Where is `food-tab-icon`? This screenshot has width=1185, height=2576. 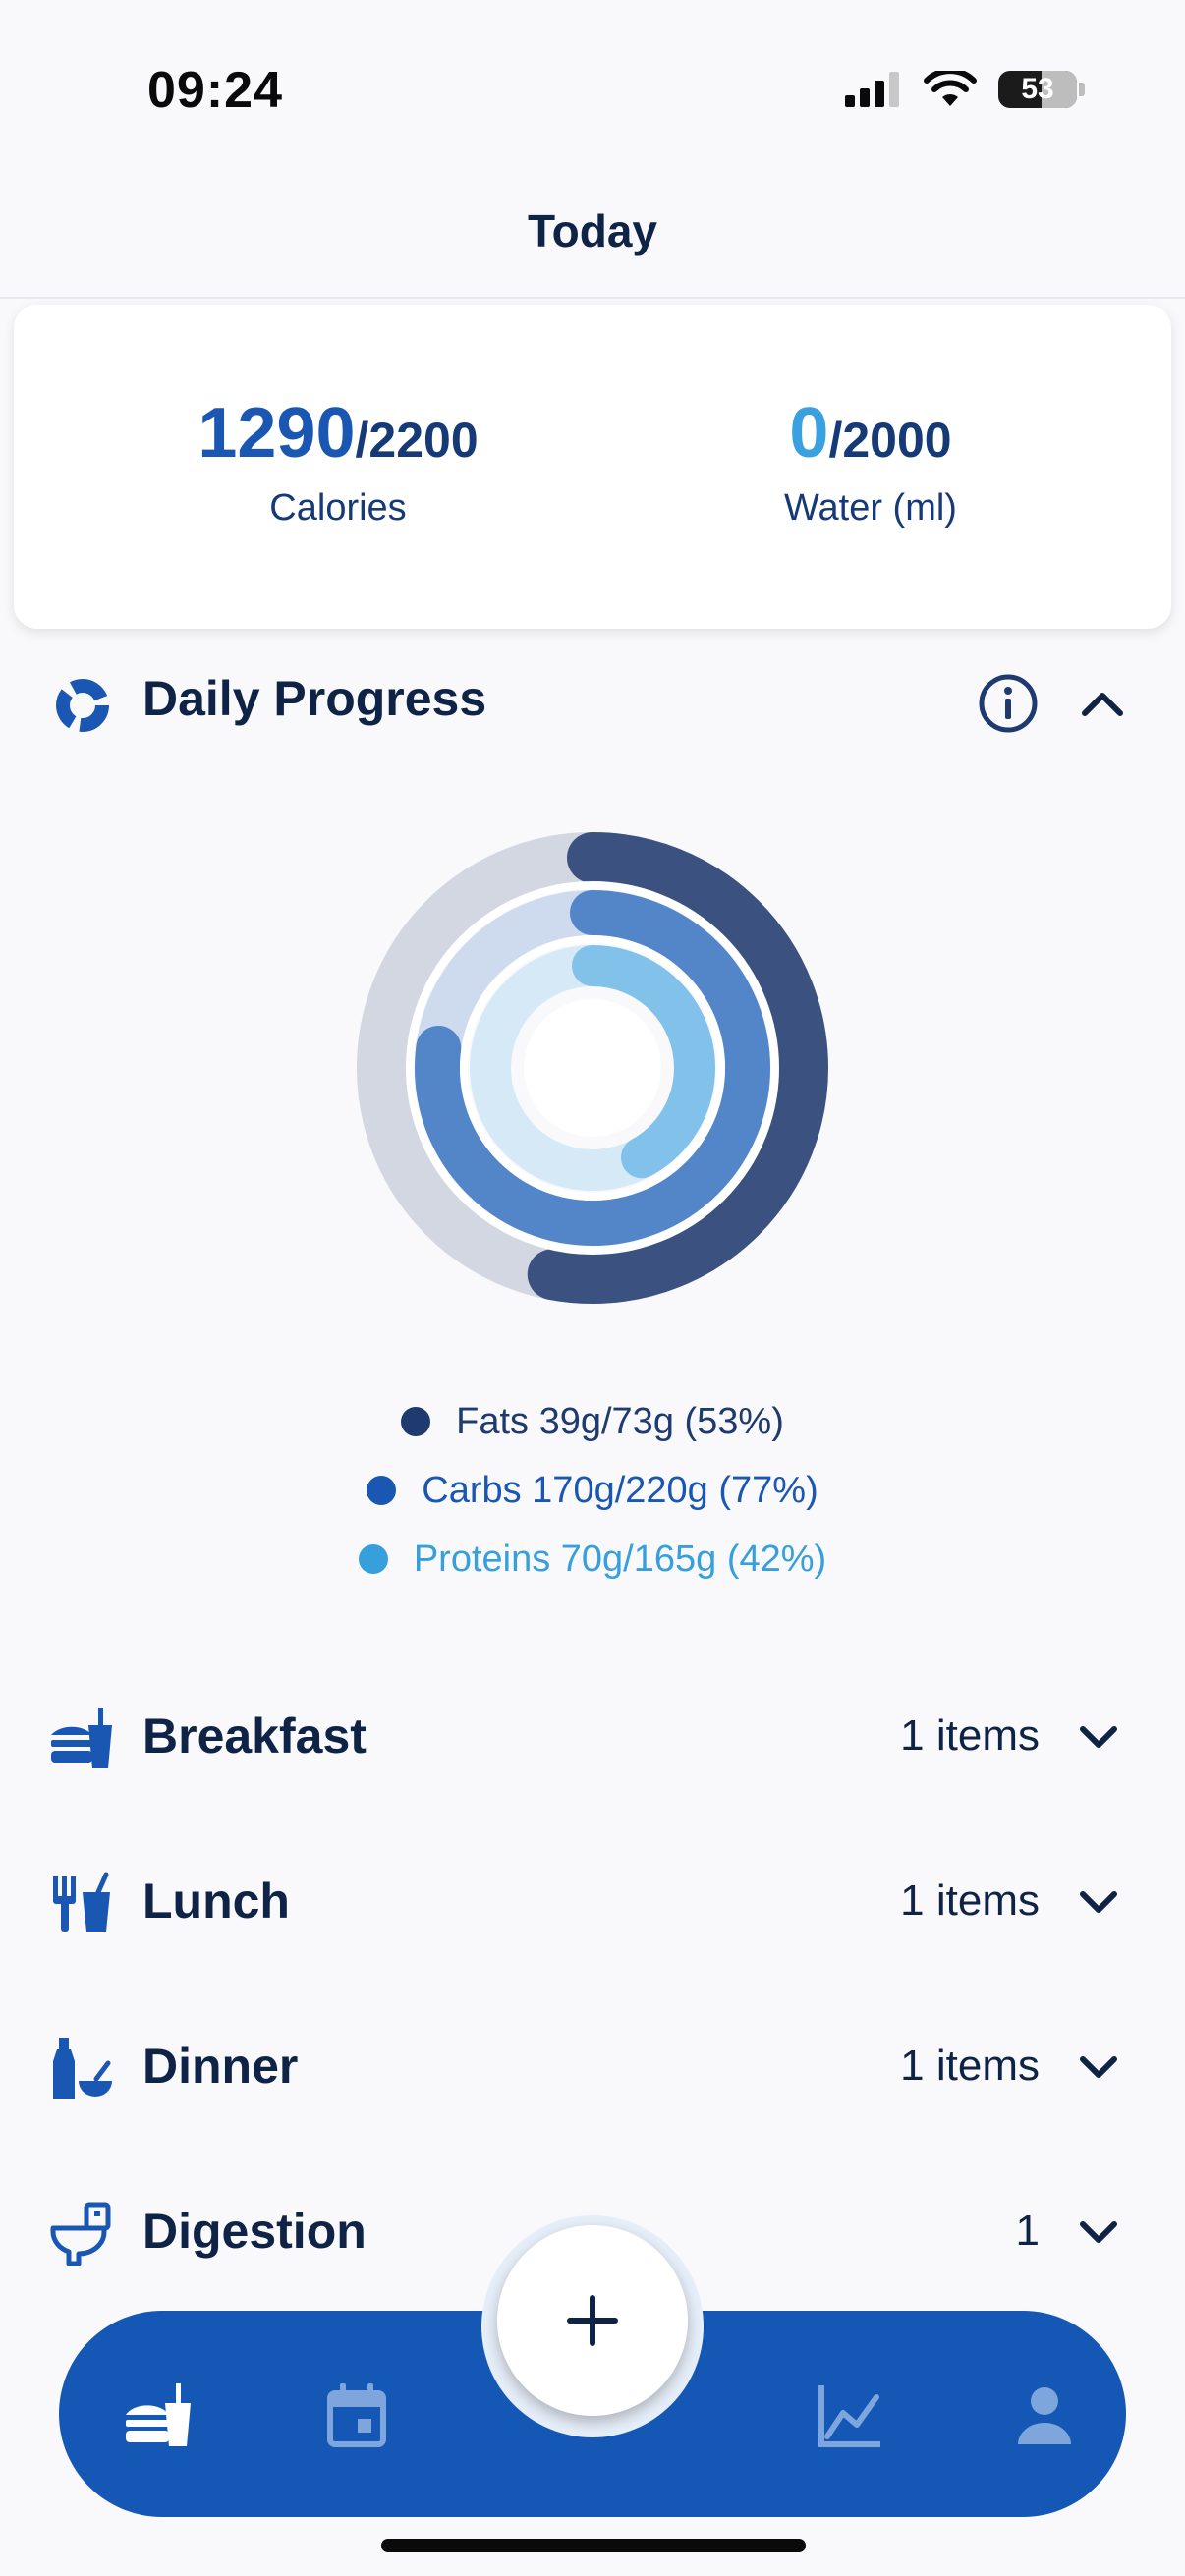
food-tab-icon is located at coordinates (159, 2415).